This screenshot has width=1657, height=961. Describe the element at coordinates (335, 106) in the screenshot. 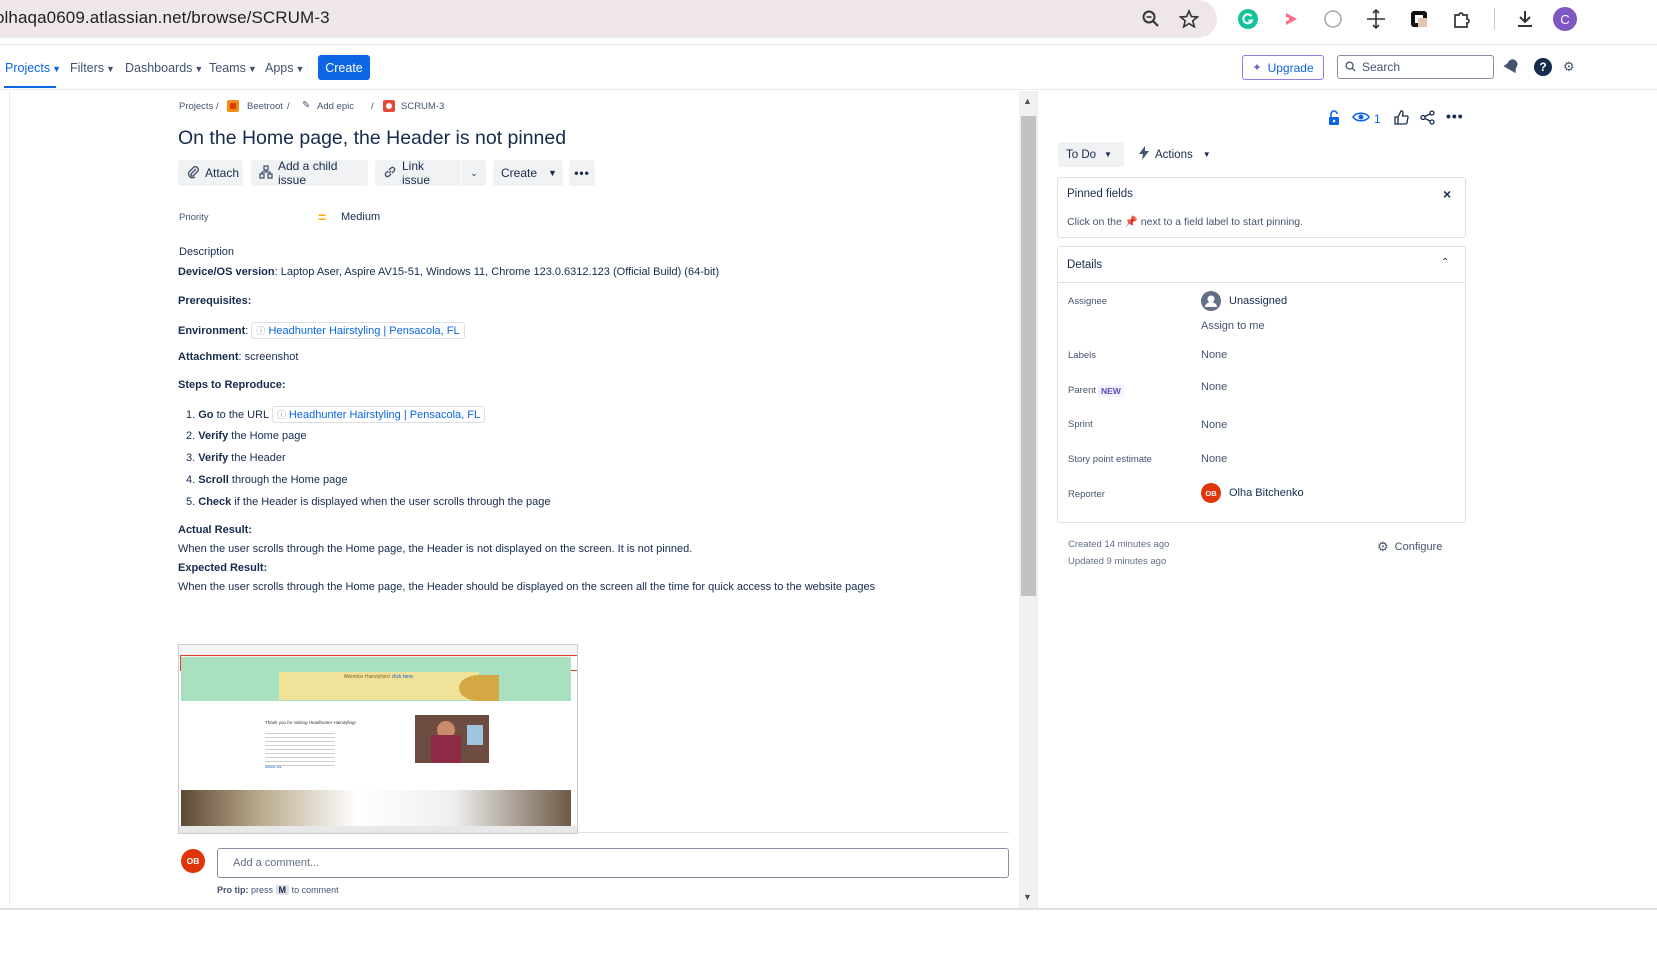

I see `breadcrumb-add-epic: Add epic` at that location.